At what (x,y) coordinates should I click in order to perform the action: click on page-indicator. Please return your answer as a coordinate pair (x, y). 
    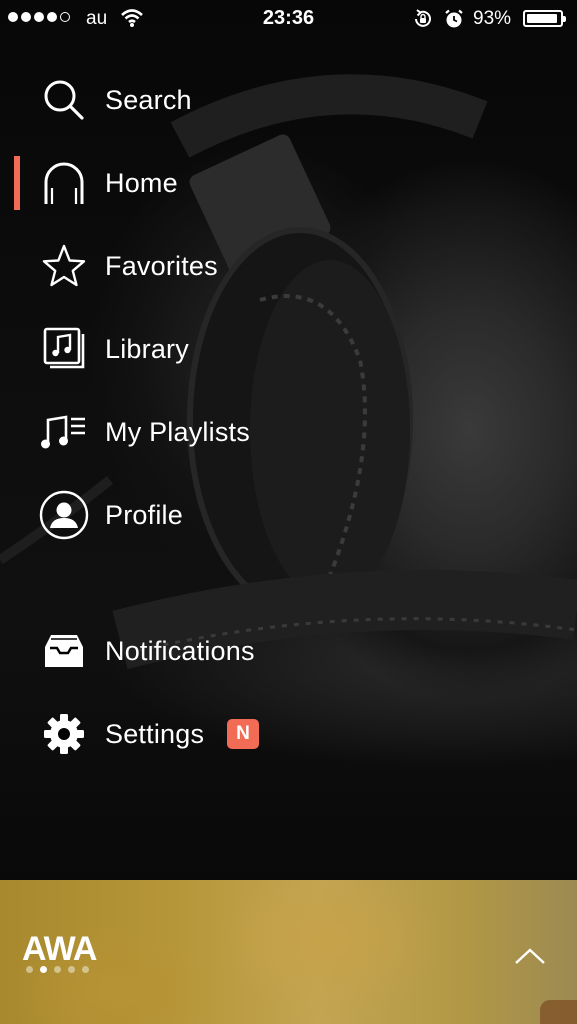
    Looking at the image, I should click on (57, 969).